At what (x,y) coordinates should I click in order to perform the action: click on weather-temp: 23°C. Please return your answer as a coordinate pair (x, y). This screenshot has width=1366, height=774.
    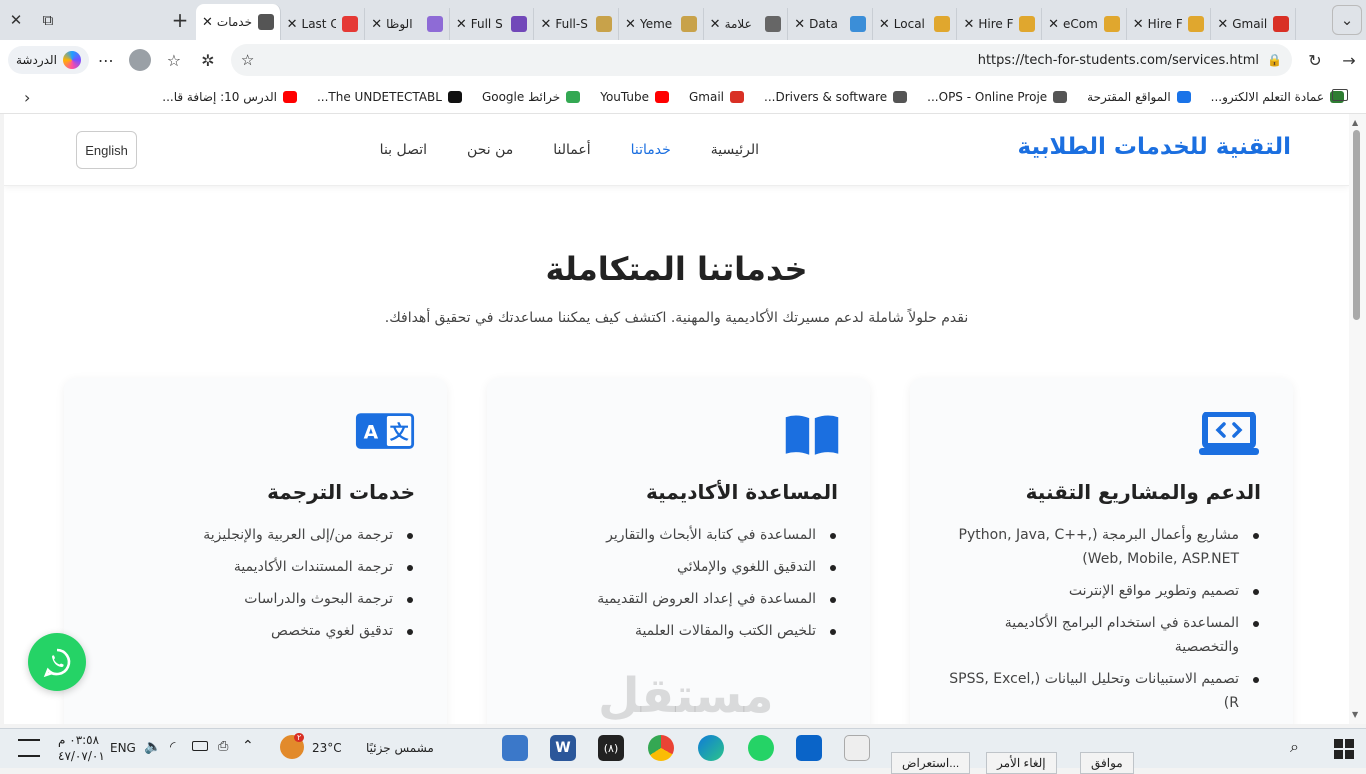
    Looking at the image, I should click on (327, 748).